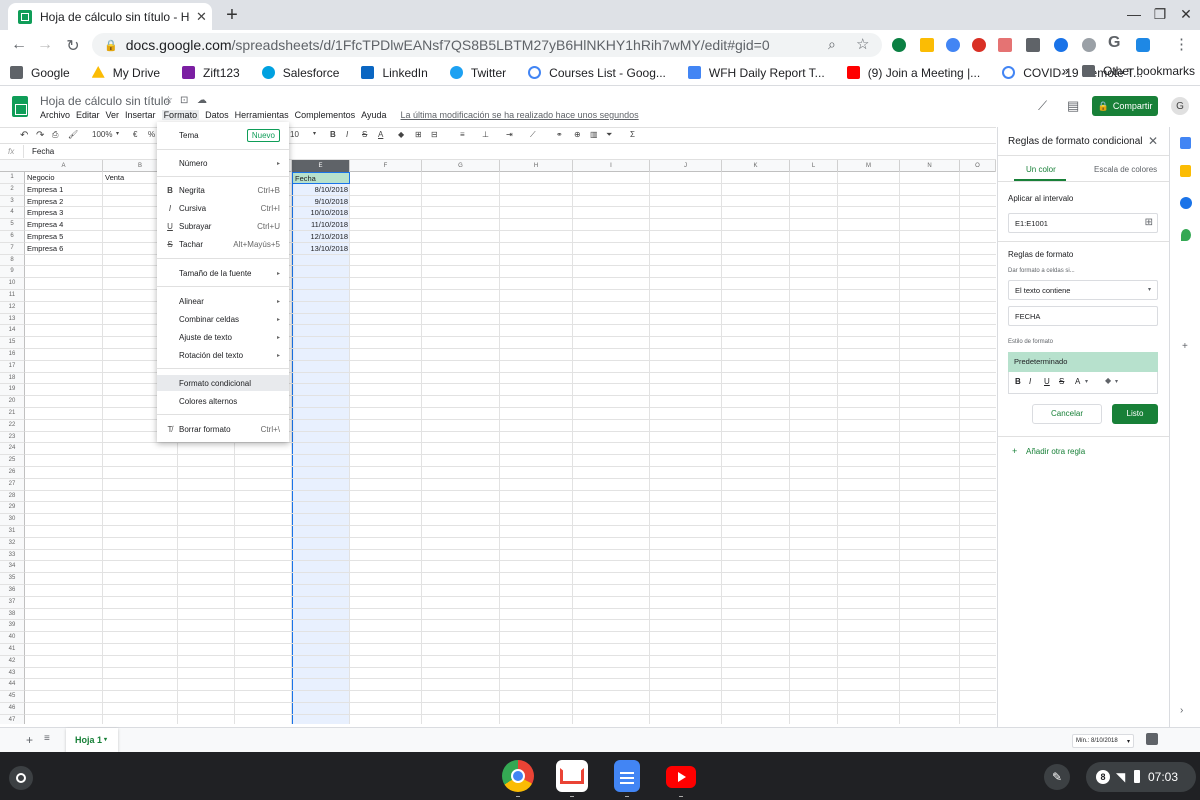  What do you see at coordinates (43, 151) in the screenshot?
I see `formula-input: Fecha` at bounding box center [43, 151].